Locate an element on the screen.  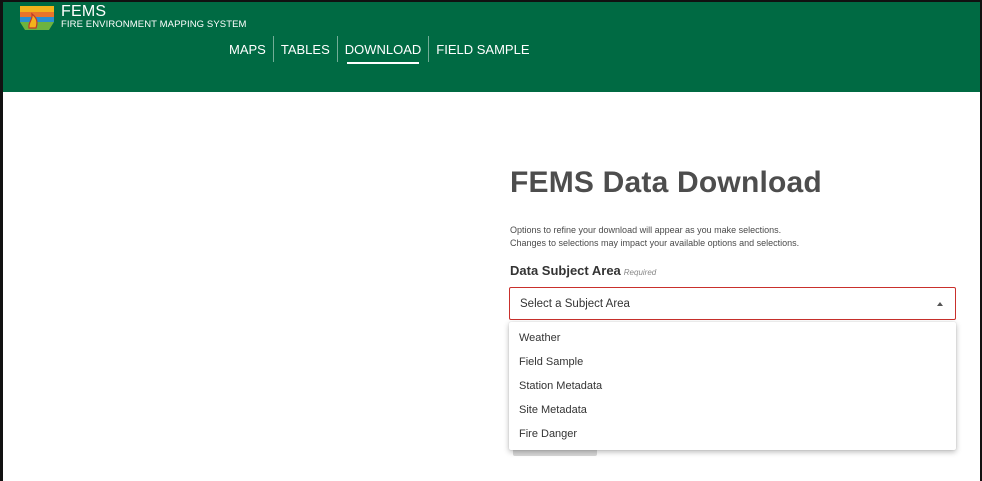
nav-field-sample: FIELD SAMPLE is located at coordinates (482, 48).